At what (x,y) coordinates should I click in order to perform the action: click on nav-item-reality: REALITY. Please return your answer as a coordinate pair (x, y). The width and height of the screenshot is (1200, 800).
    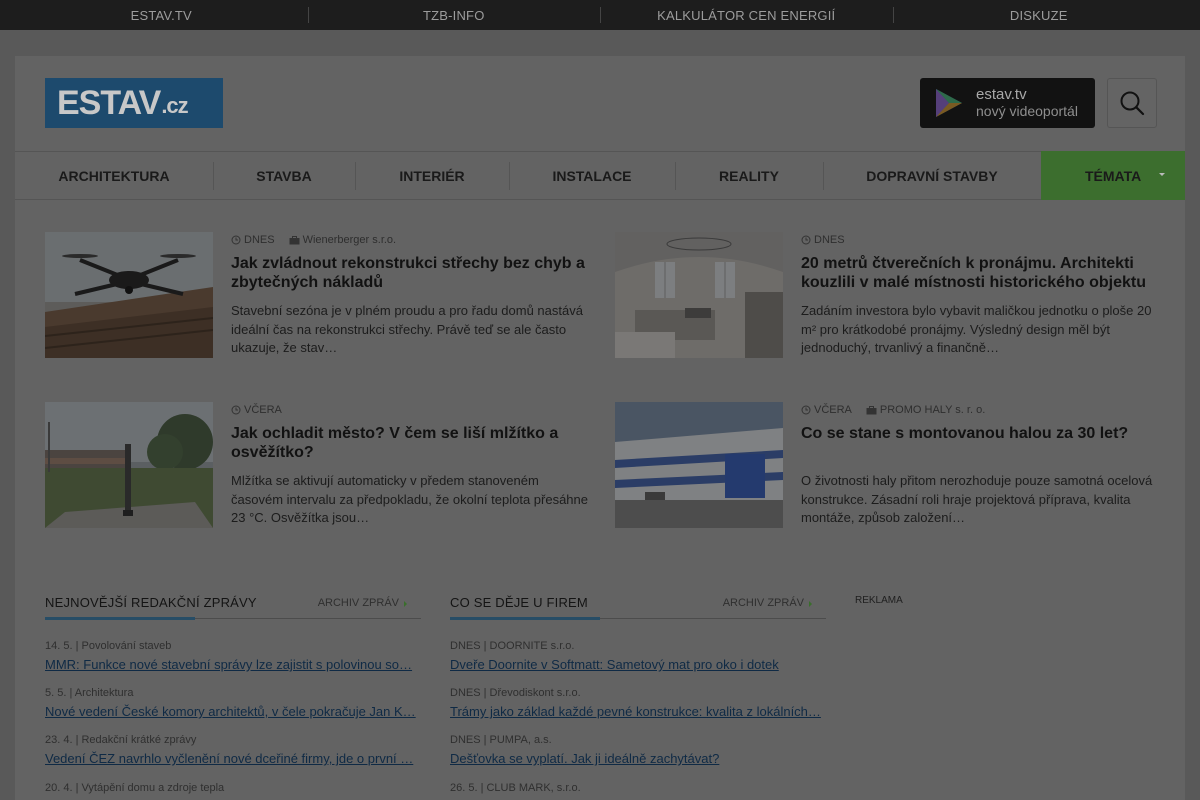
    Looking at the image, I should click on (749, 175).